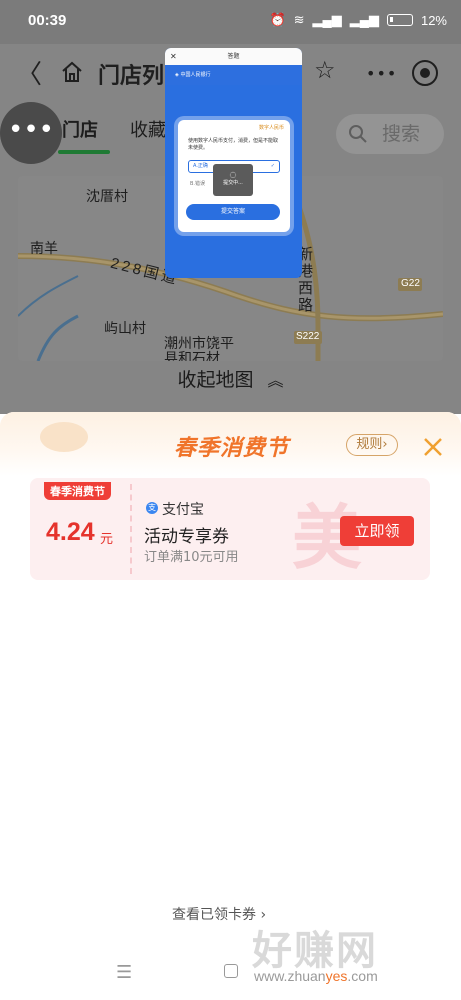 The width and height of the screenshot is (461, 1000). Describe the element at coordinates (399, 20) in the screenshot. I see `battery-icon` at that location.